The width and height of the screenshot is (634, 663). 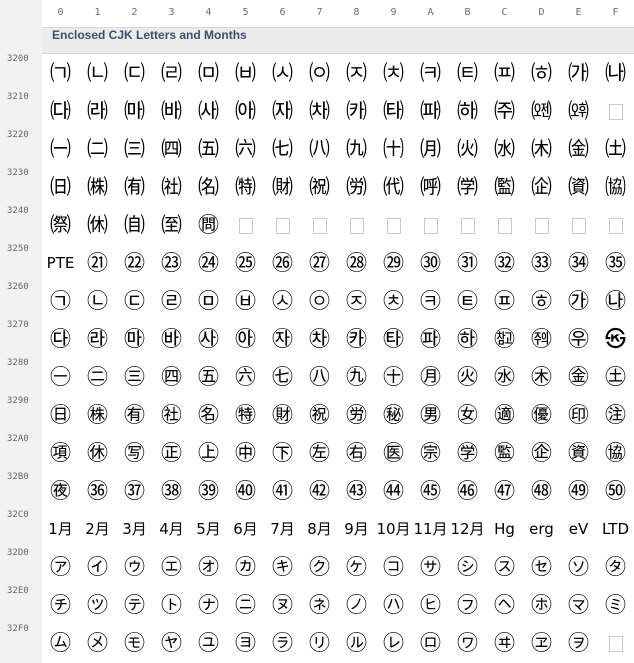 I want to click on glyph-cell: ㊴, so click(x=208, y=491).